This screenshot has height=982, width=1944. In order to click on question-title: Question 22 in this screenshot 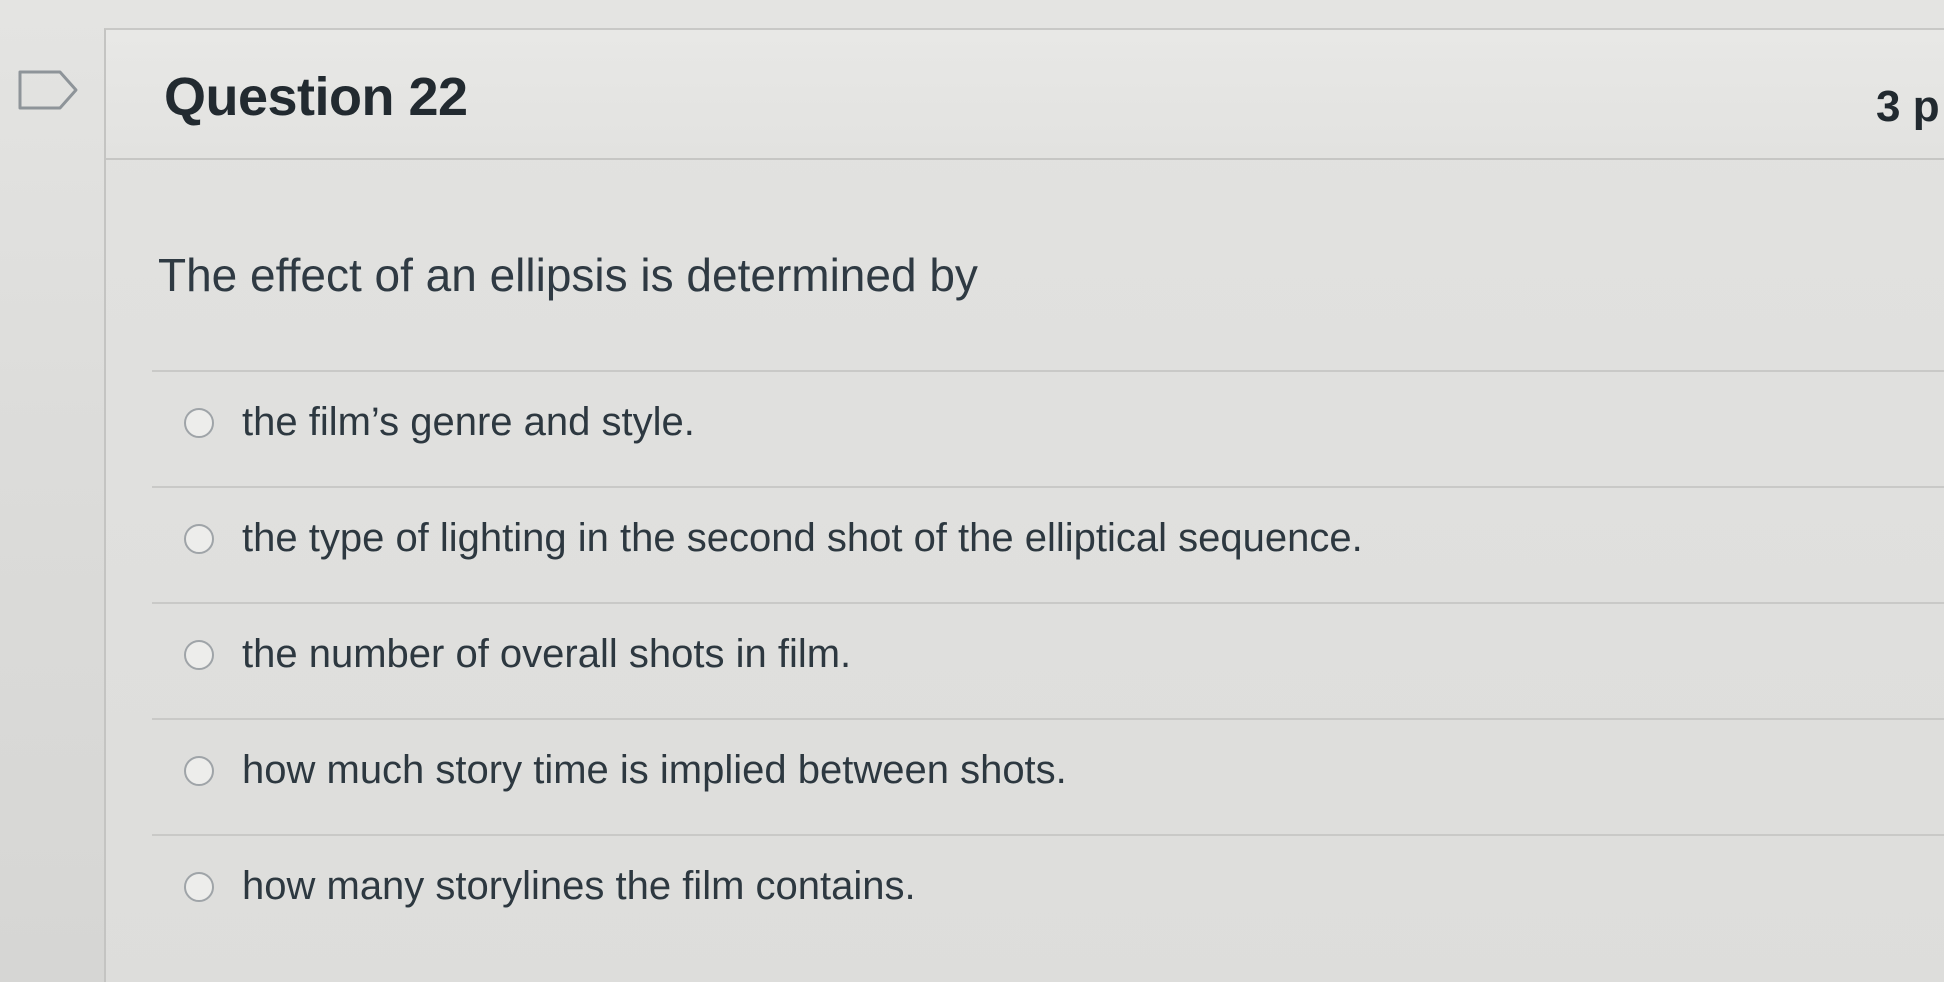, I will do `click(316, 97)`.